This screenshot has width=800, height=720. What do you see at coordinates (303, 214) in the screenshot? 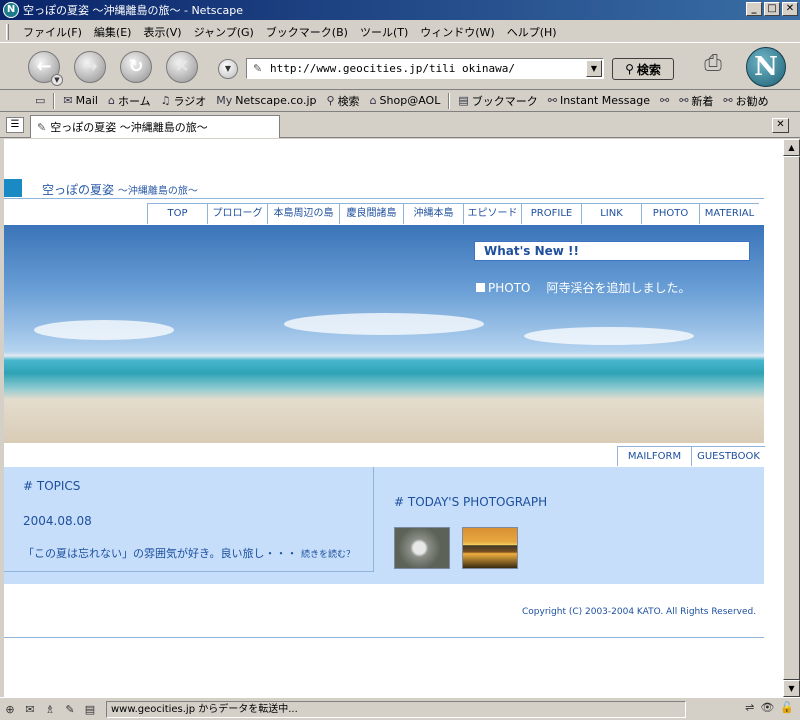
I see `nav-link-honto-islands: 本島周辺の島` at bounding box center [303, 214].